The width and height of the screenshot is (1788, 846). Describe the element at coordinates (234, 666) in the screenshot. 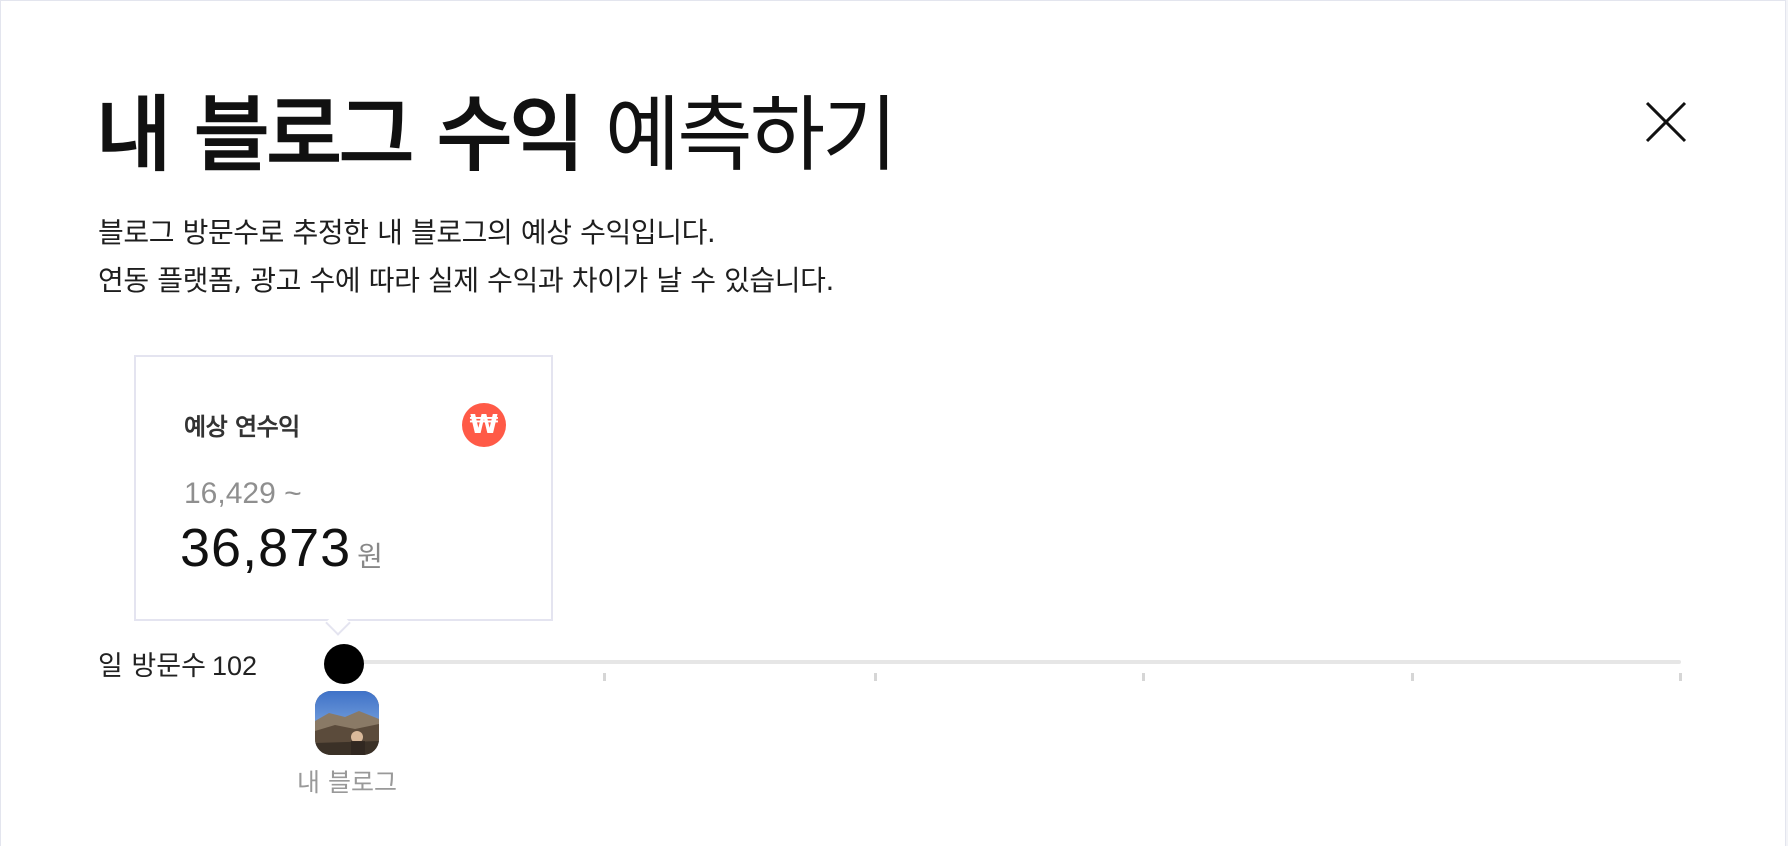

I see `daily-visits-count: 102` at that location.